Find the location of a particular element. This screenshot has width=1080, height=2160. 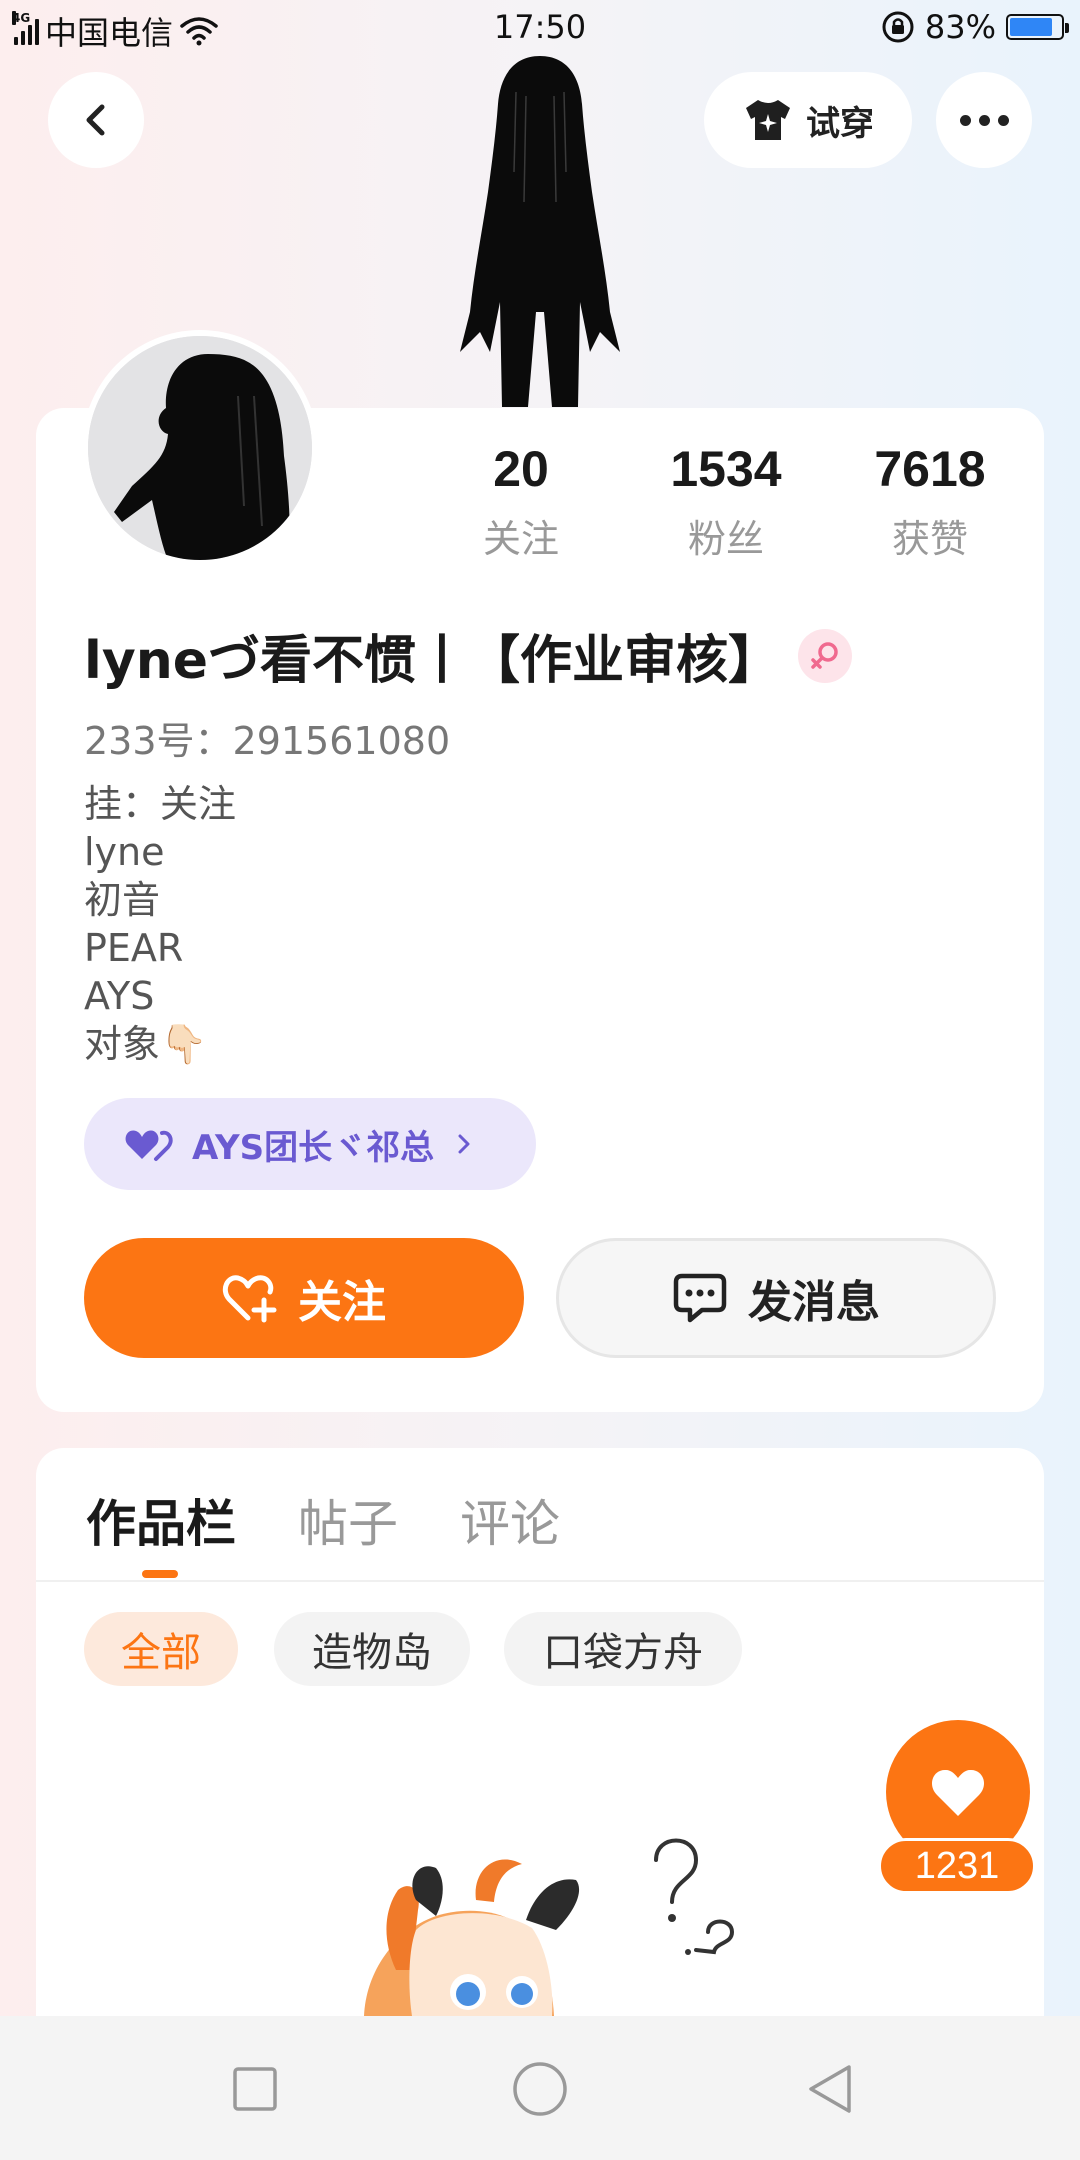

status-right: 83% is located at coordinates (975, 27).